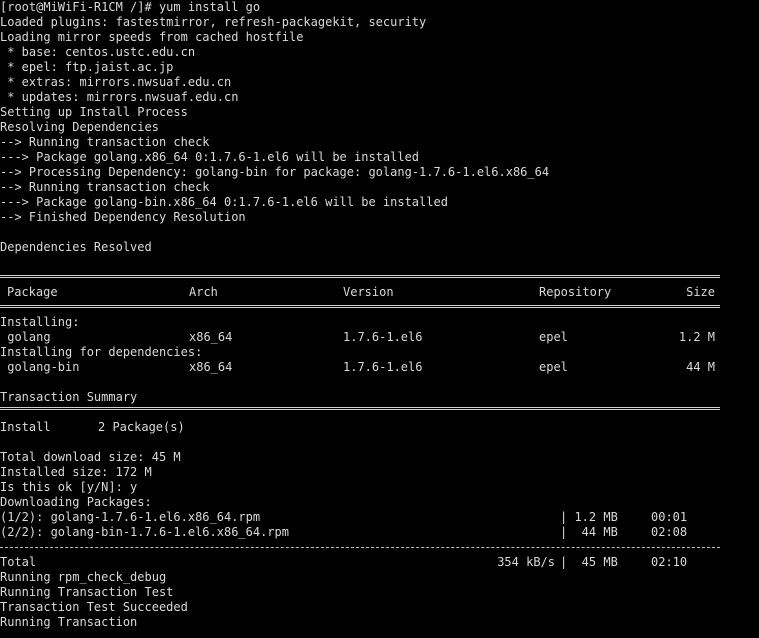 The image size is (759, 638). I want to click on header-package: Package, so click(32, 292).